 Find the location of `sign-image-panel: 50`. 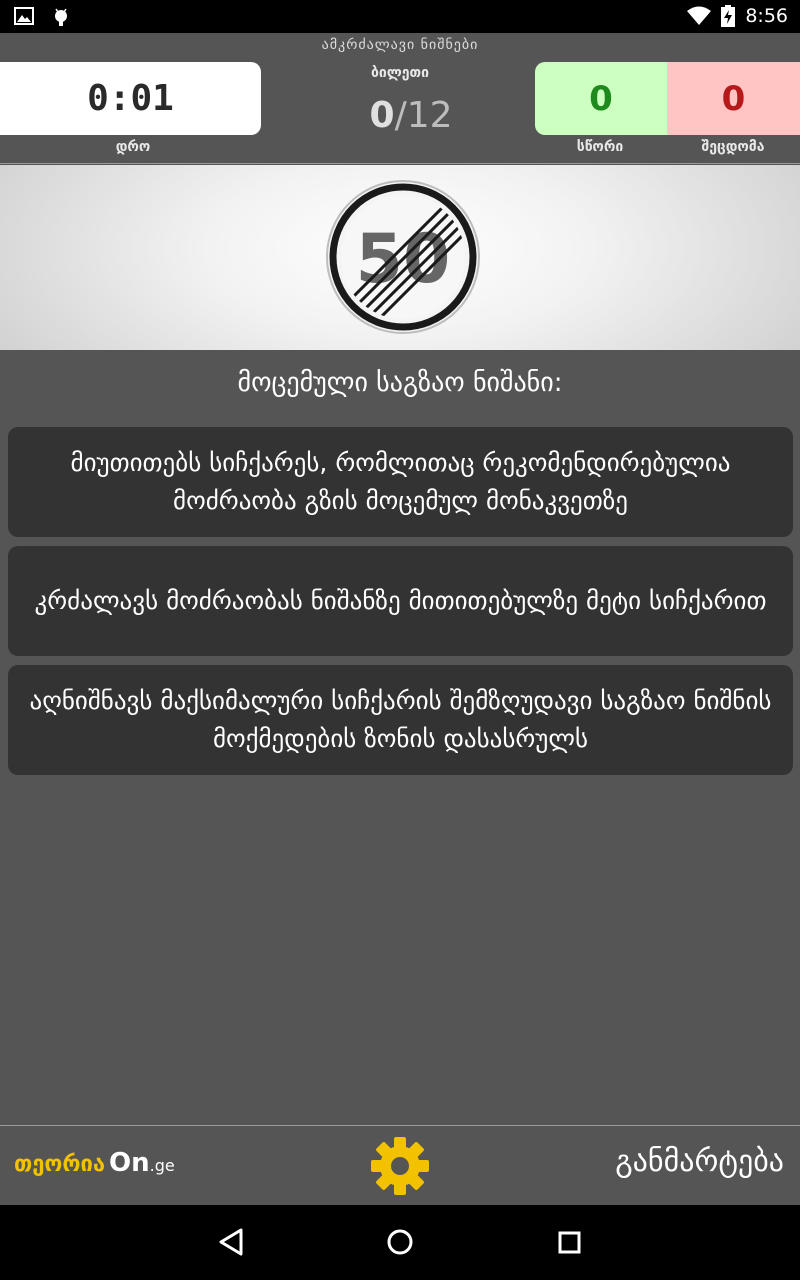

sign-image-panel: 50 is located at coordinates (400, 257).